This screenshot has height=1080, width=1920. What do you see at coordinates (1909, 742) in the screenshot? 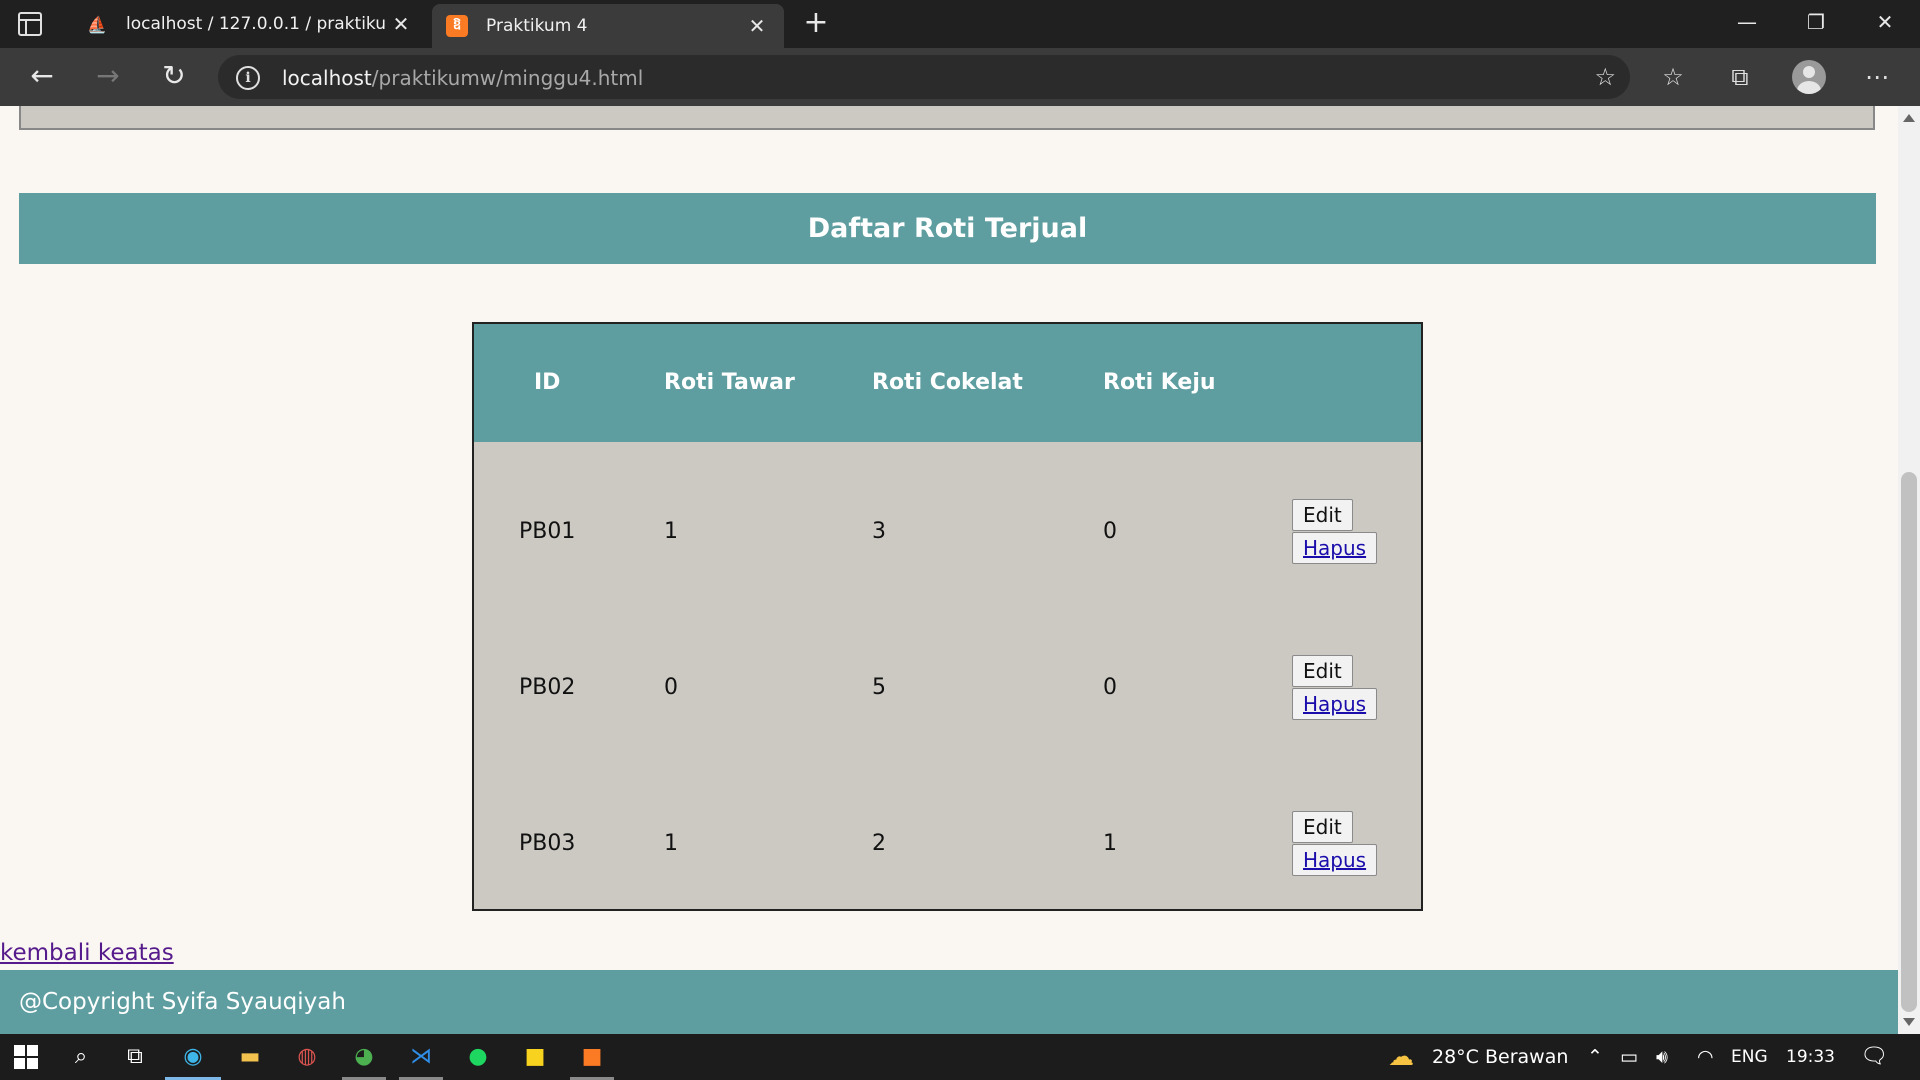
I see `scrollbar-thumb` at bounding box center [1909, 742].